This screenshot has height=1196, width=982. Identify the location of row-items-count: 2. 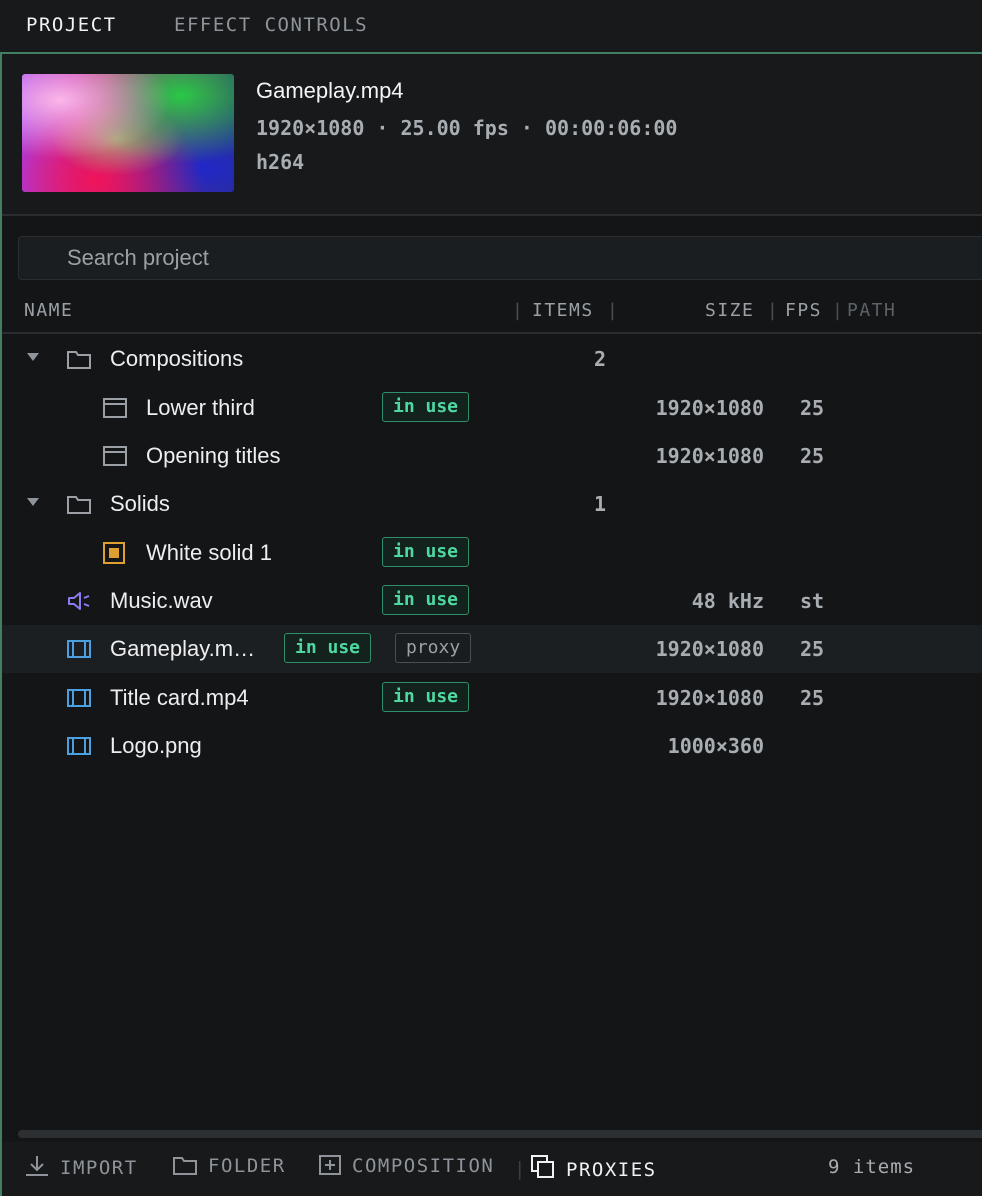
(599, 359).